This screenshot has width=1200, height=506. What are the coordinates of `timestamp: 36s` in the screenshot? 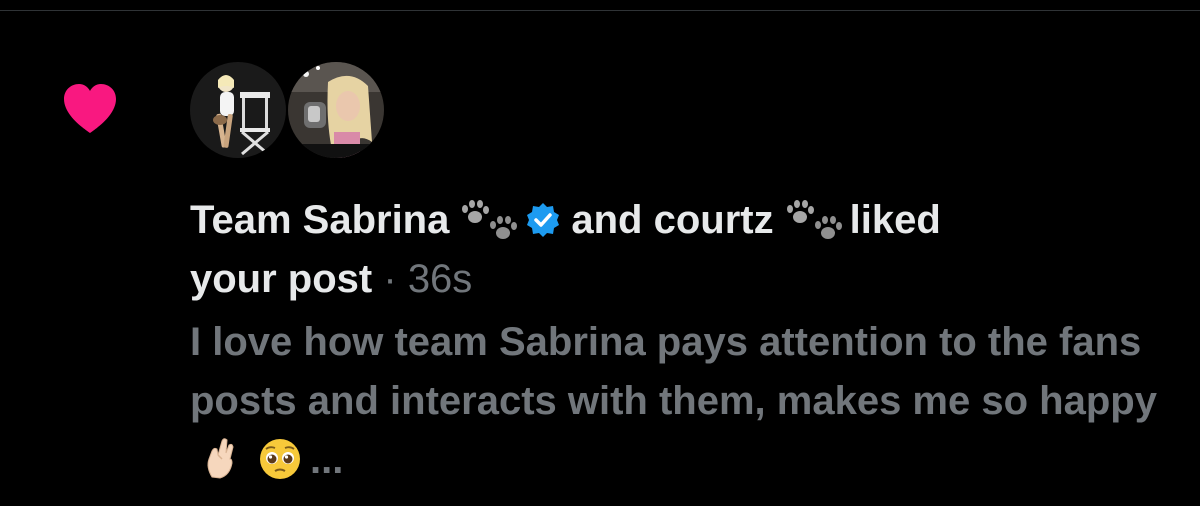 It's located at (440, 279).